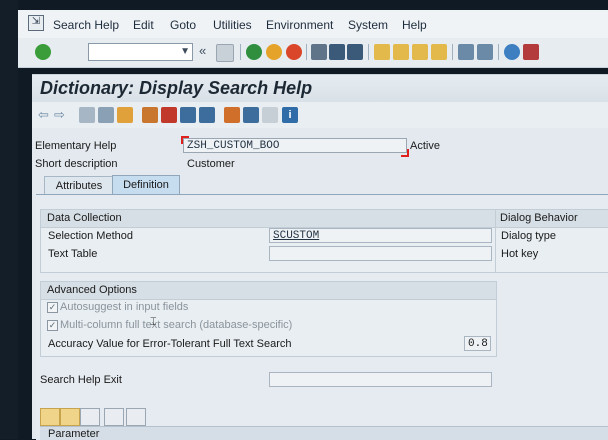  I want to click on tab-attributes: Attributes, so click(79, 185).